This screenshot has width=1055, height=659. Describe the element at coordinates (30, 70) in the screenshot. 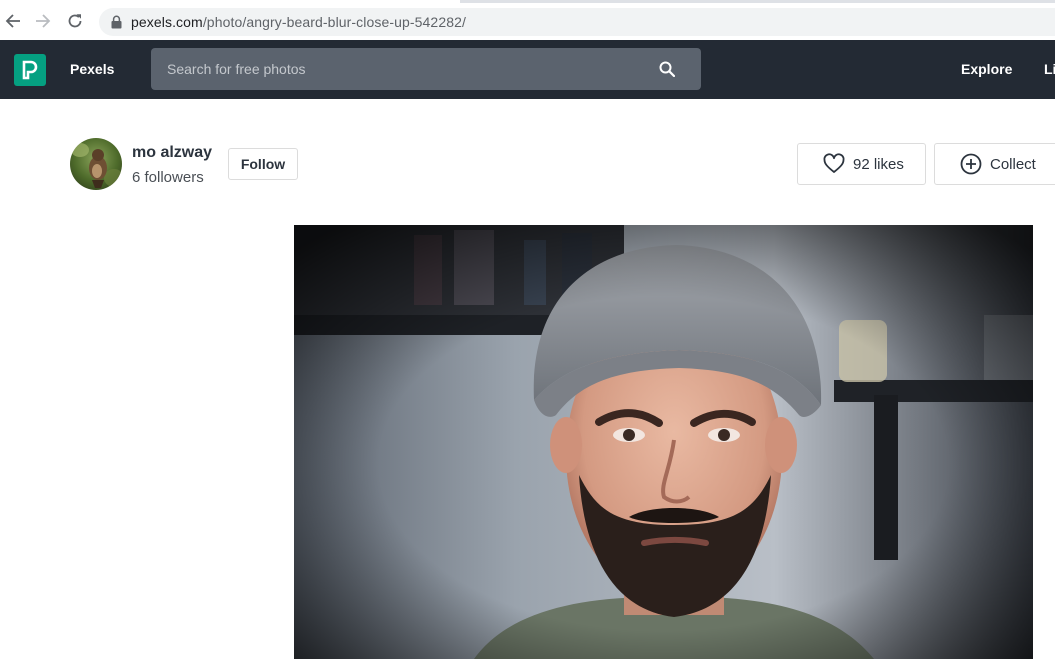

I see `pexels-logo-icon` at that location.